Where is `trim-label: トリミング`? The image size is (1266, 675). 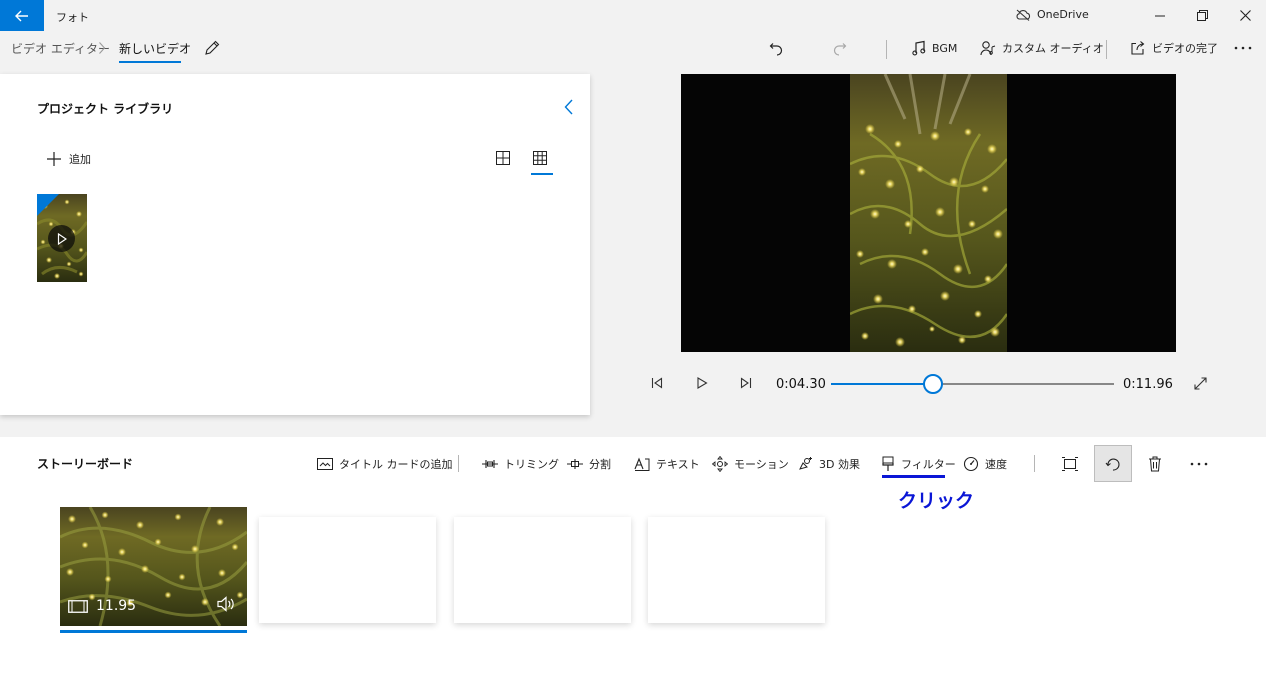
trim-label: トリミング is located at coordinates (531, 464).